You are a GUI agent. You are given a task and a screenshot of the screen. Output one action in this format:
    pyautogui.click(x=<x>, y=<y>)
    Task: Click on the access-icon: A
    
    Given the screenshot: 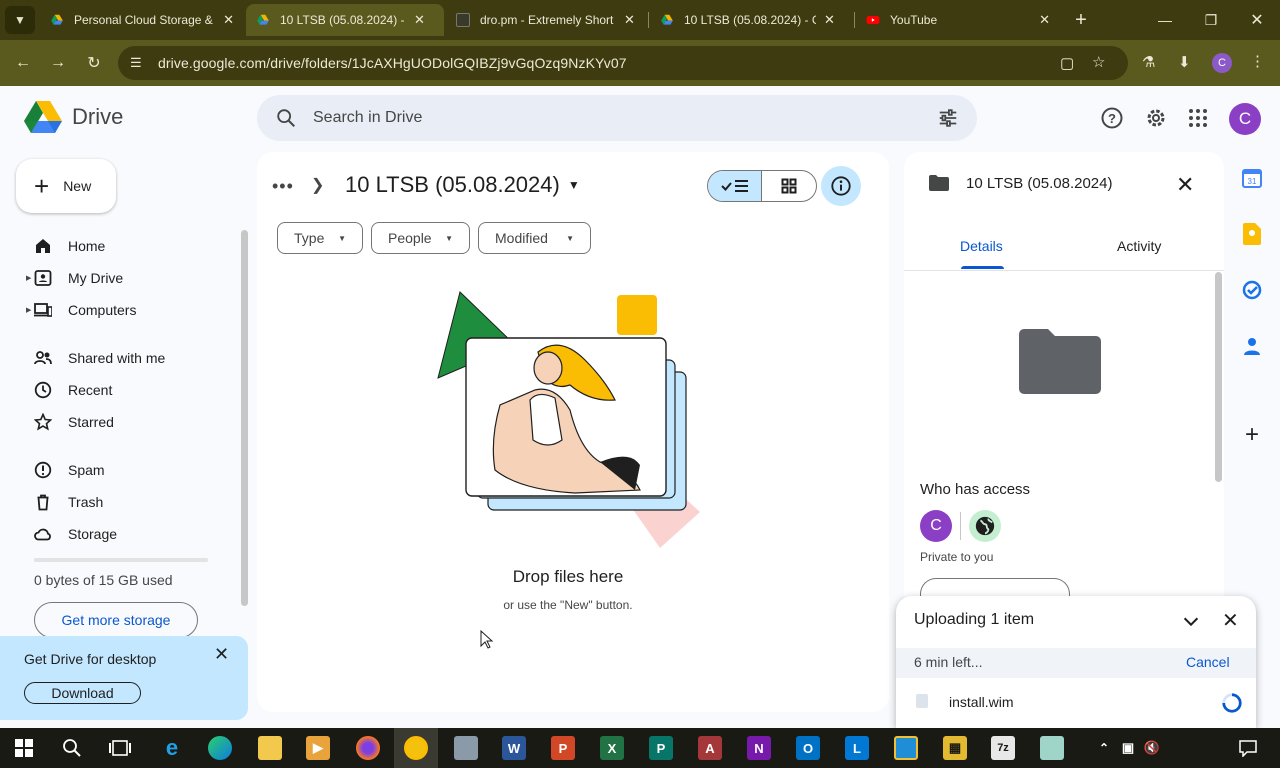 What is the action you would take?
    pyautogui.click(x=710, y=748)
    